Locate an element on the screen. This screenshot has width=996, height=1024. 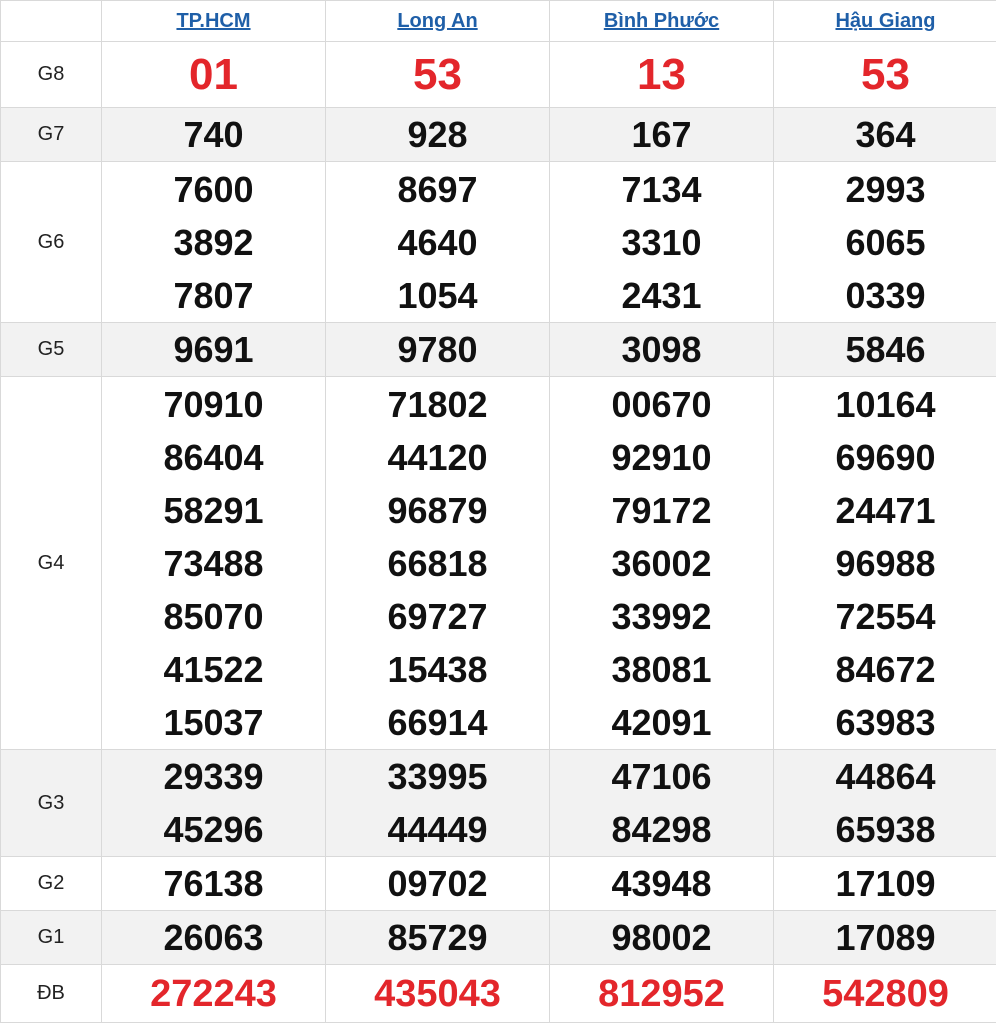
province-header: Long An is located at coordinates (437, 21).